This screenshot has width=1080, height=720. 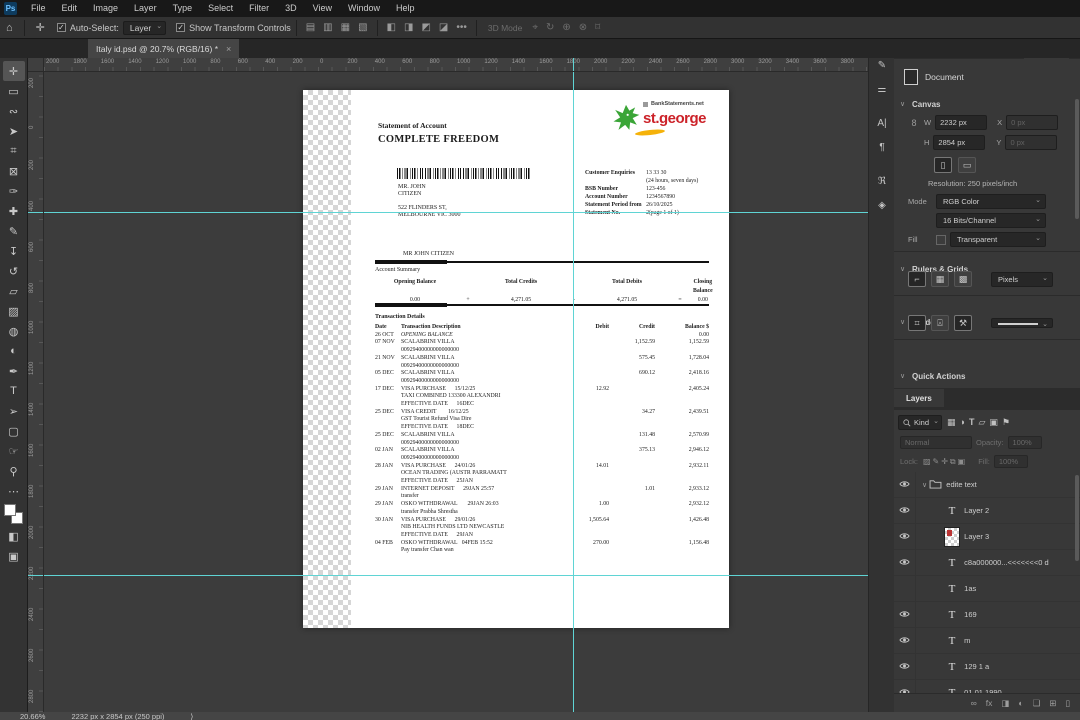 I want to click on document-tab: Italy id.psd @ 20.7% (RGB/16) * ×, so click(x=164, y=48).